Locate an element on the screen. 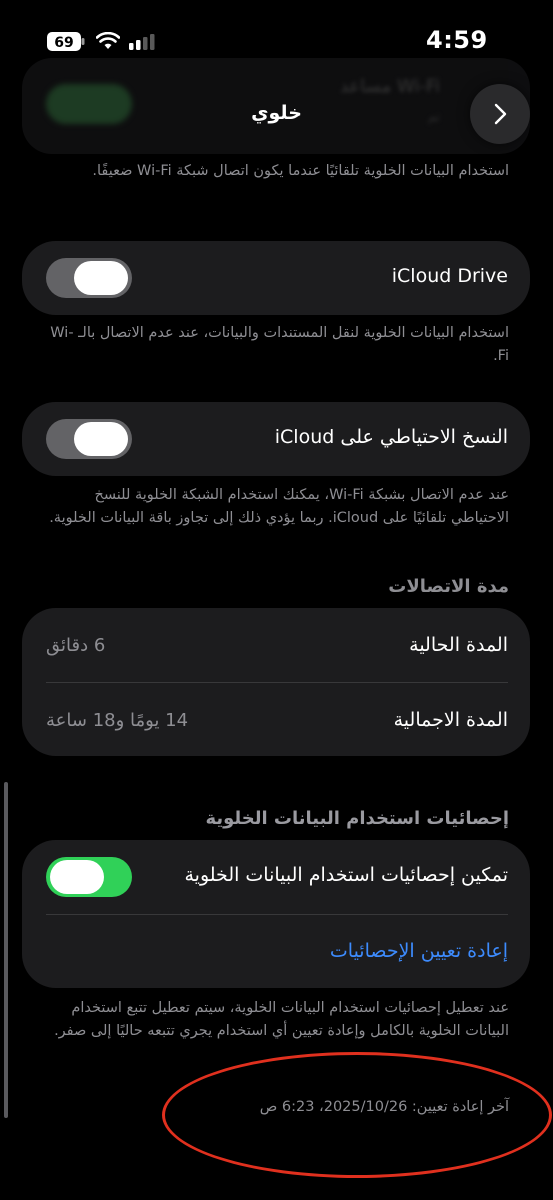 The height and width of the screenshot is (1200, 553). usage-stats-header: إحصائيات استخدام البيانات الخلوية is located at coordinates (357, 818).